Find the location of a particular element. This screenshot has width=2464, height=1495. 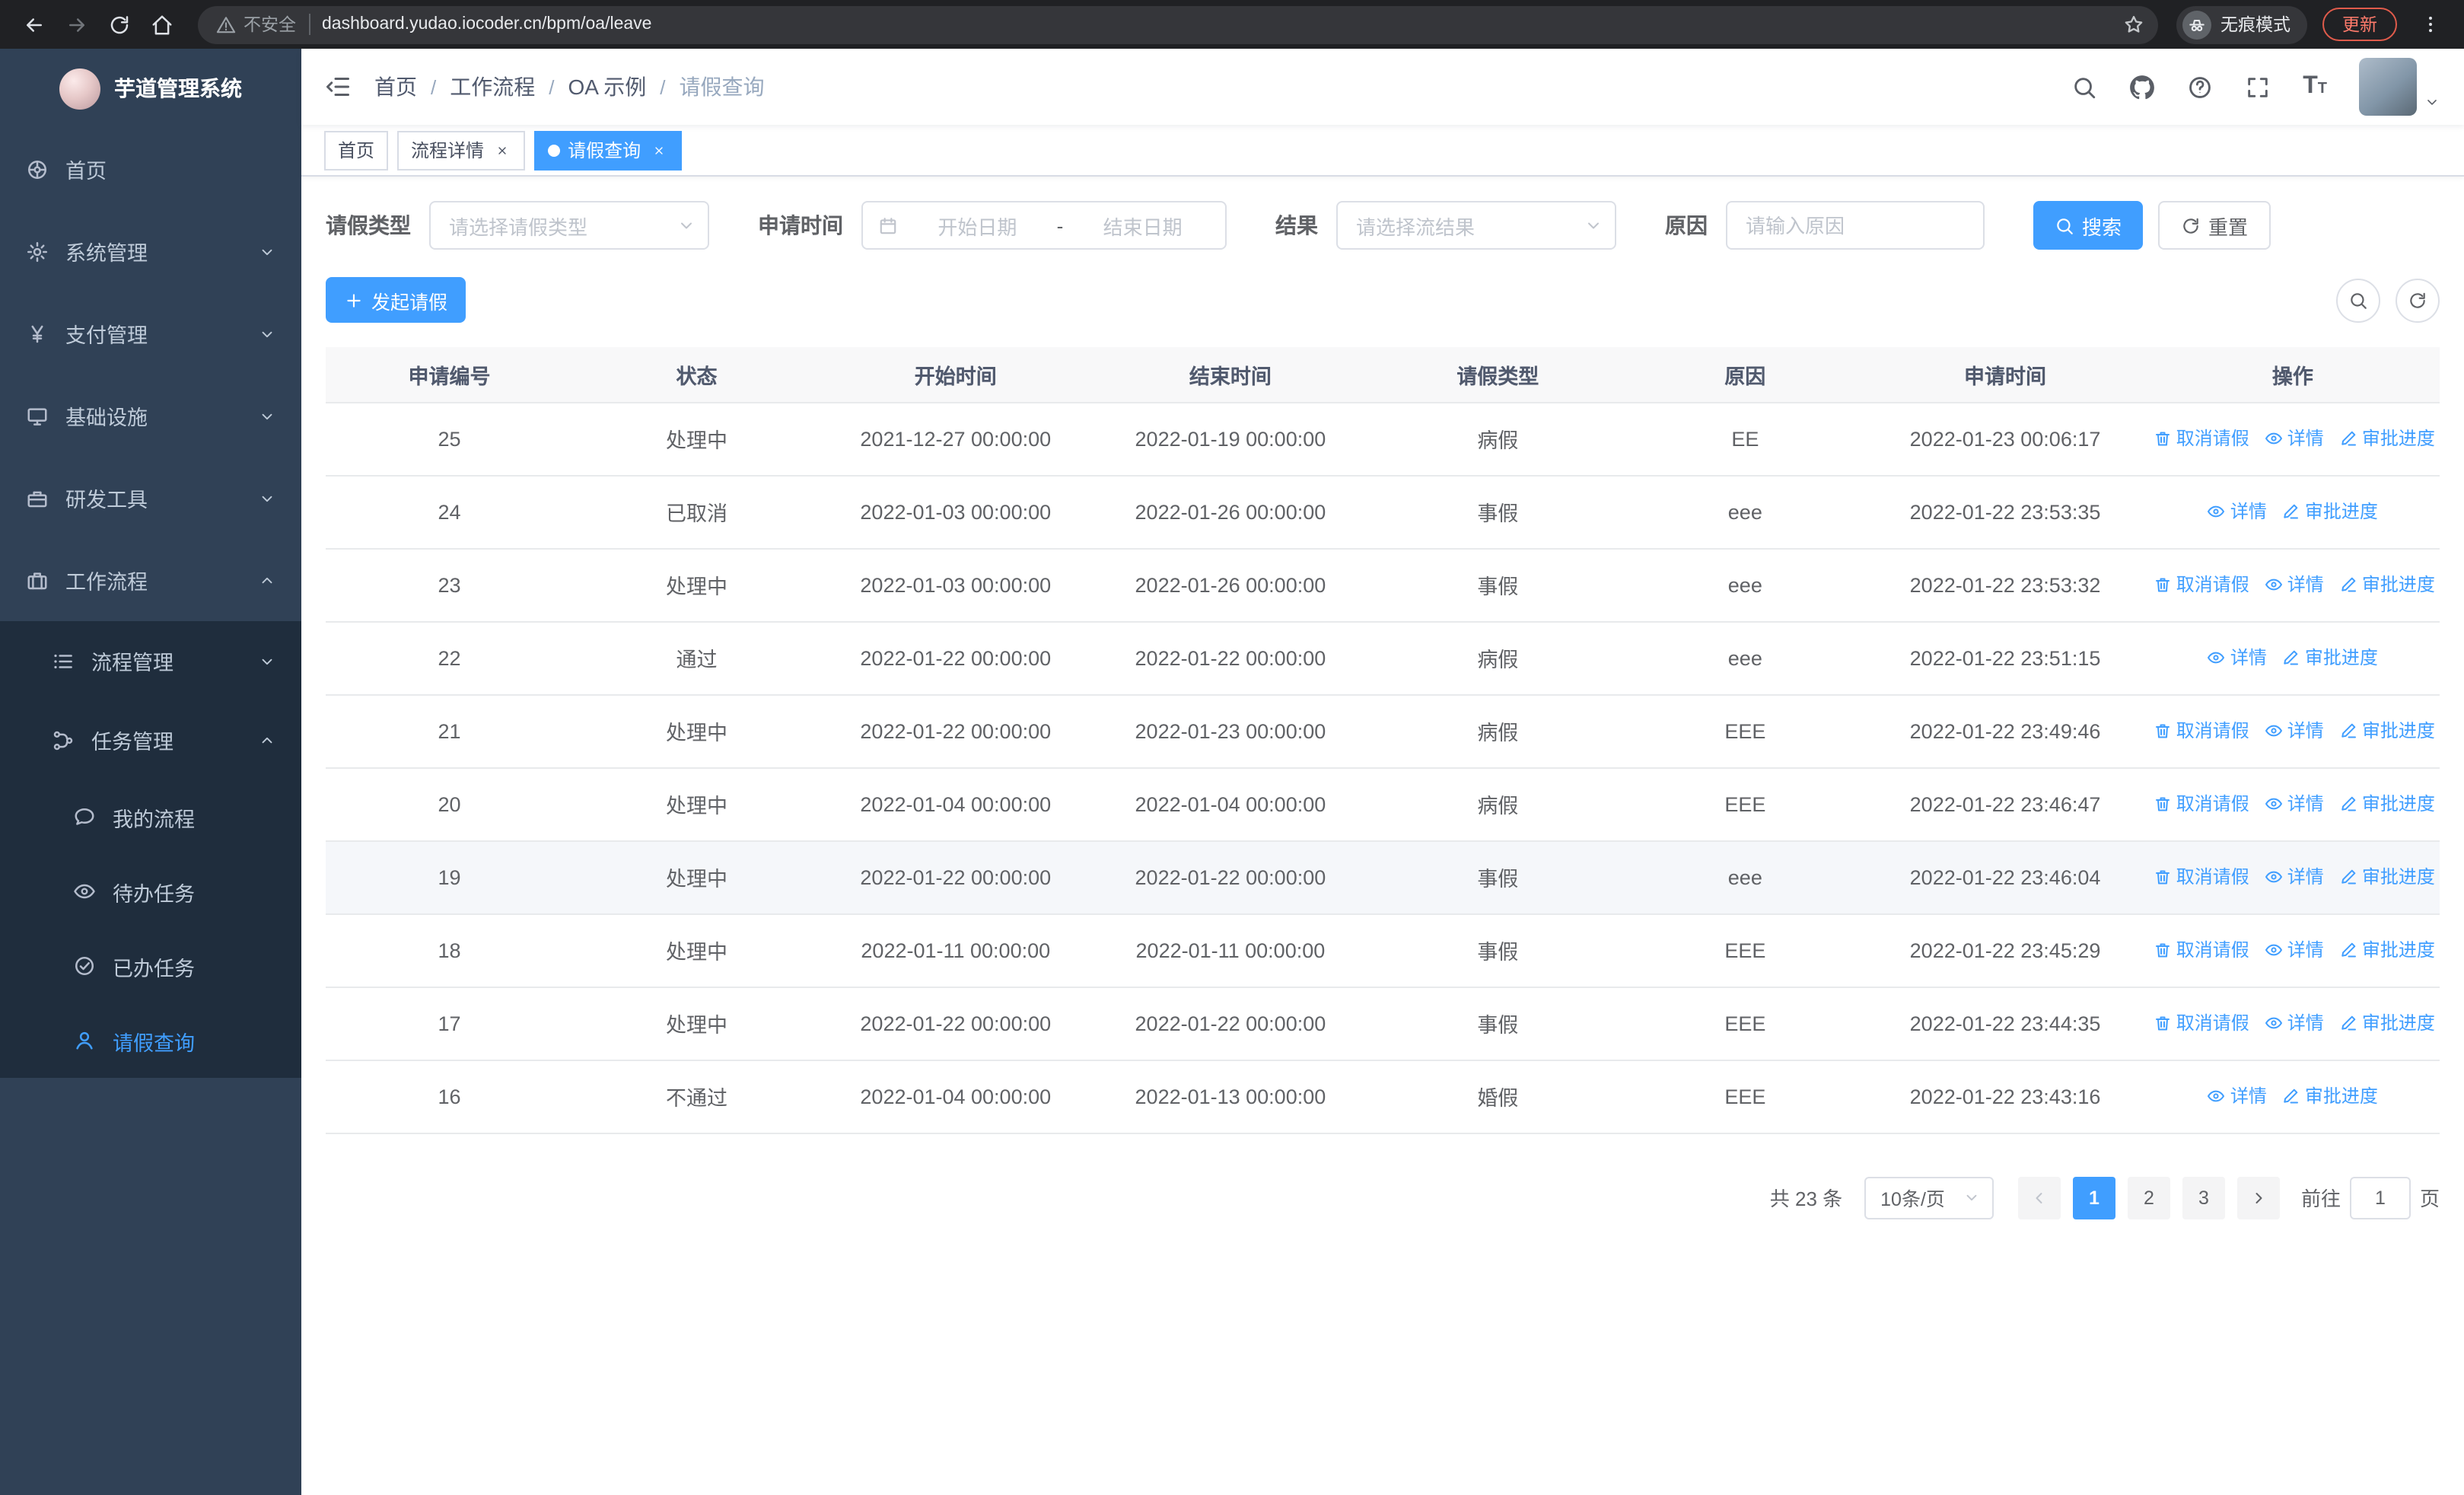

browser-forward-button is located at coordinates (76, 25).